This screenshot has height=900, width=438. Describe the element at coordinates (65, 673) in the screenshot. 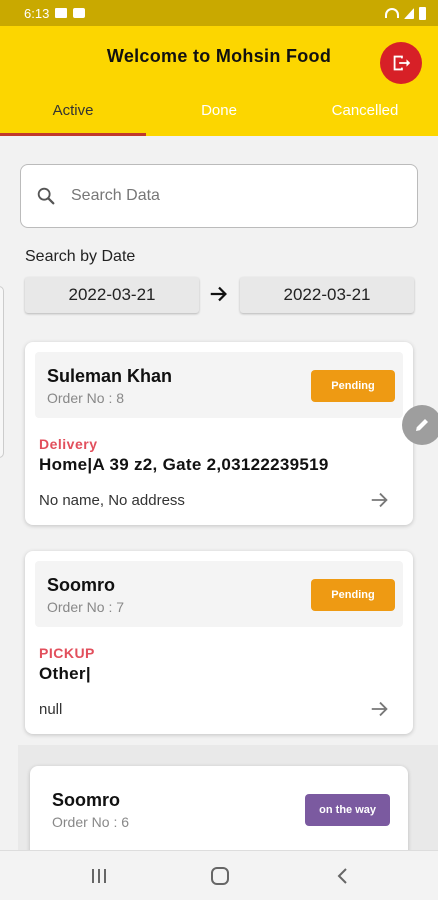

I see `order-address: Other|` at that location.